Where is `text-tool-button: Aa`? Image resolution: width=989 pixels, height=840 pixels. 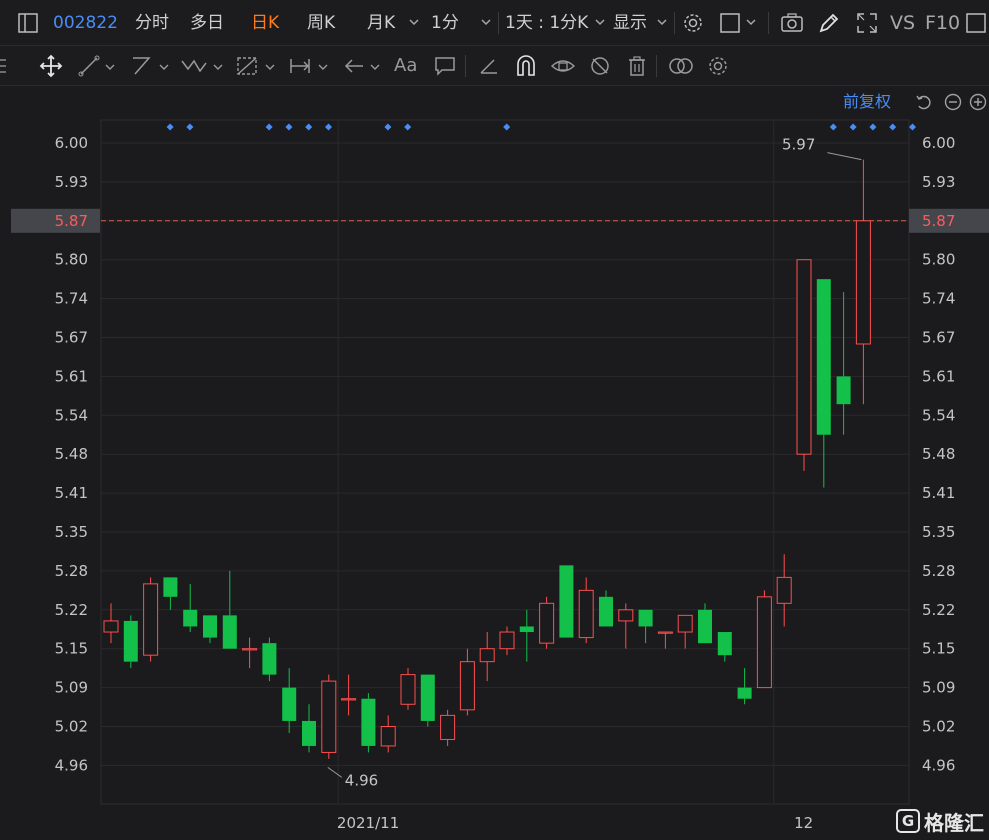
text-tool-button: Aa is located at coordinates (405, 66).